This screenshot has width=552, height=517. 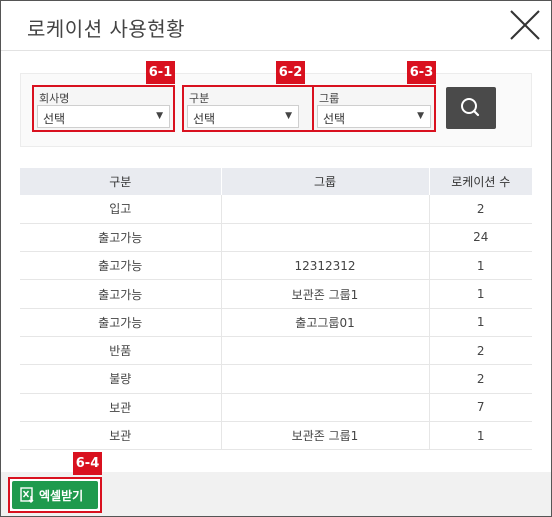 What do you see at coordinates (120, 351) in the screenshot?
I see `cell-type: 반품` at bounding box center [120, 351].